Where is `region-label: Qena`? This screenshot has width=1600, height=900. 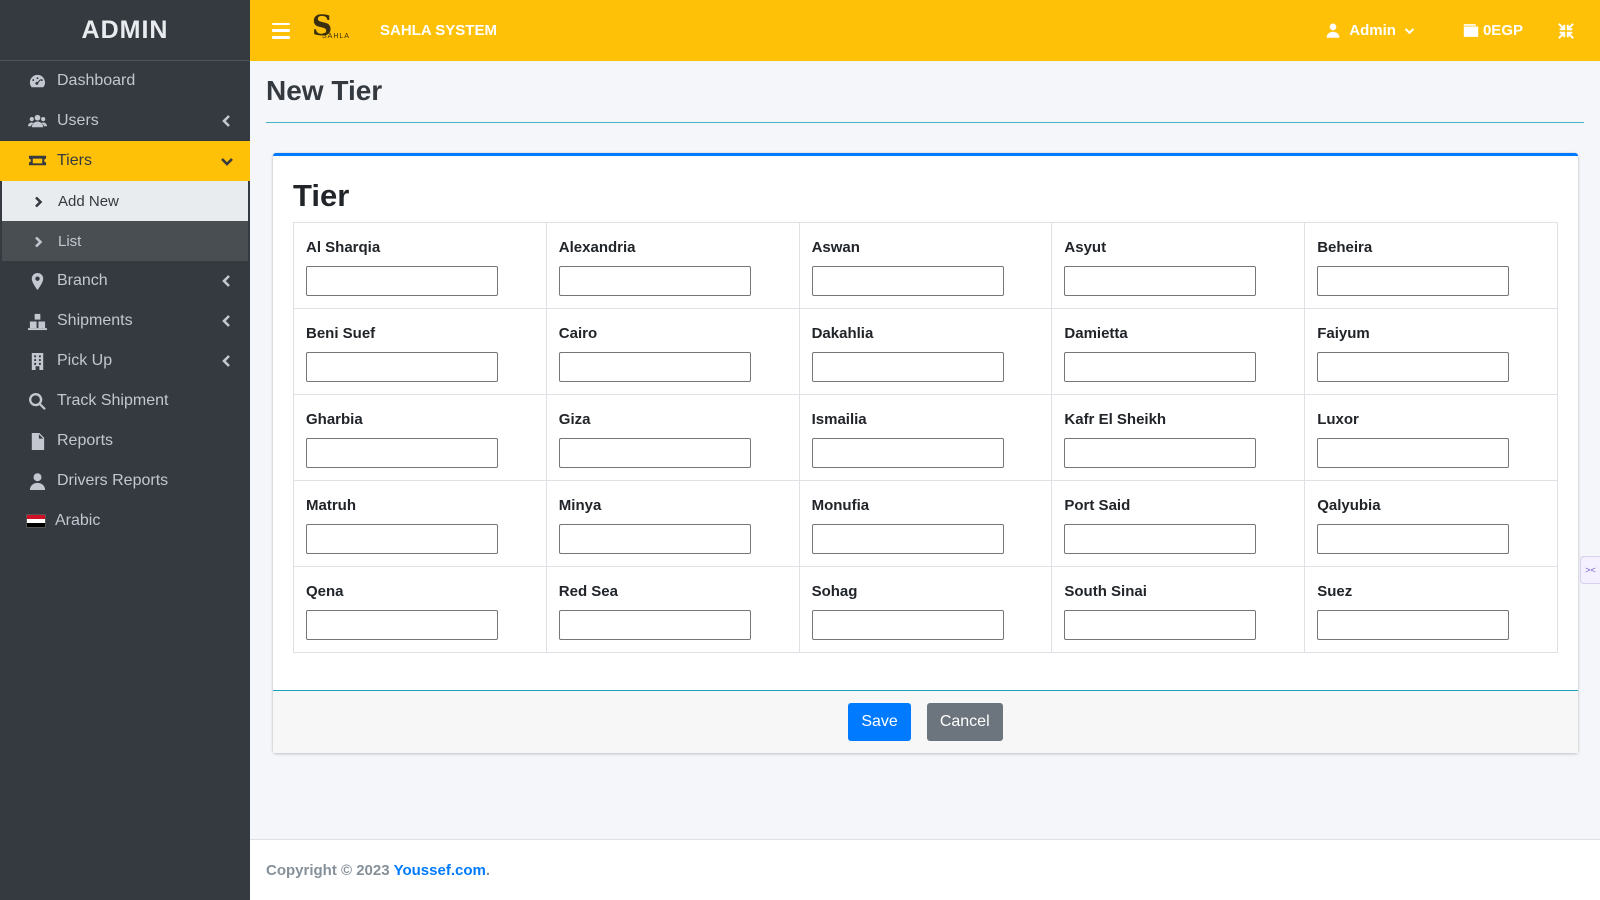
region-label: Qena is located at coordinates (325, 591).